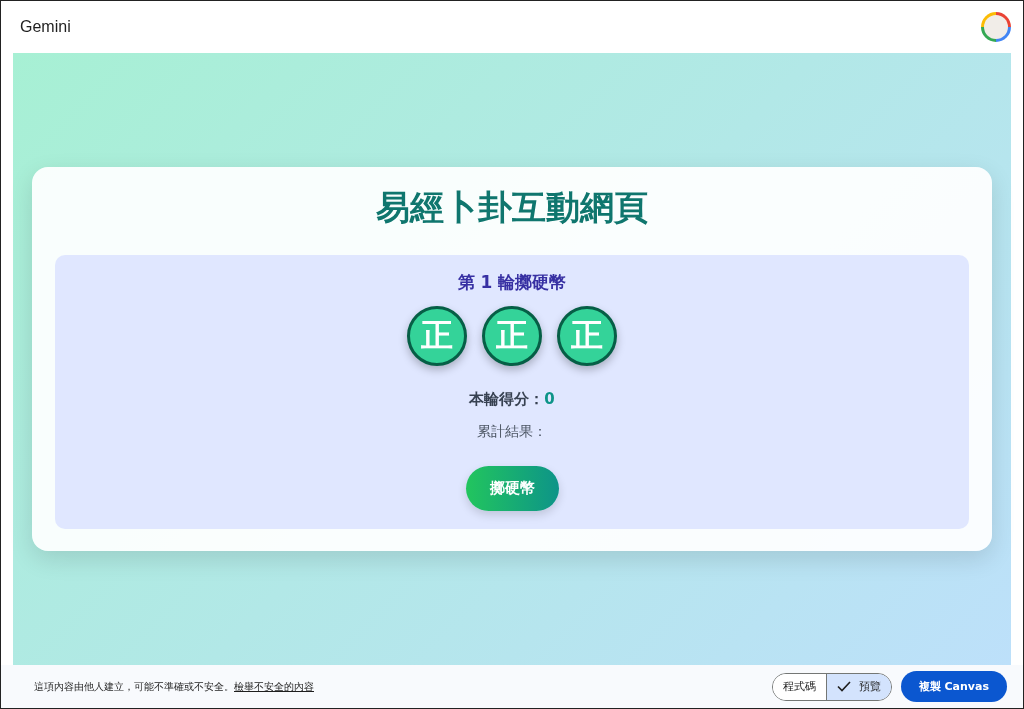 This screenshot has width=1024, height=709. What do you see at coordinates (858, 686) in the screenshot?
I see `view-toggle-option: 預覽` at bounding box center [858, 686].